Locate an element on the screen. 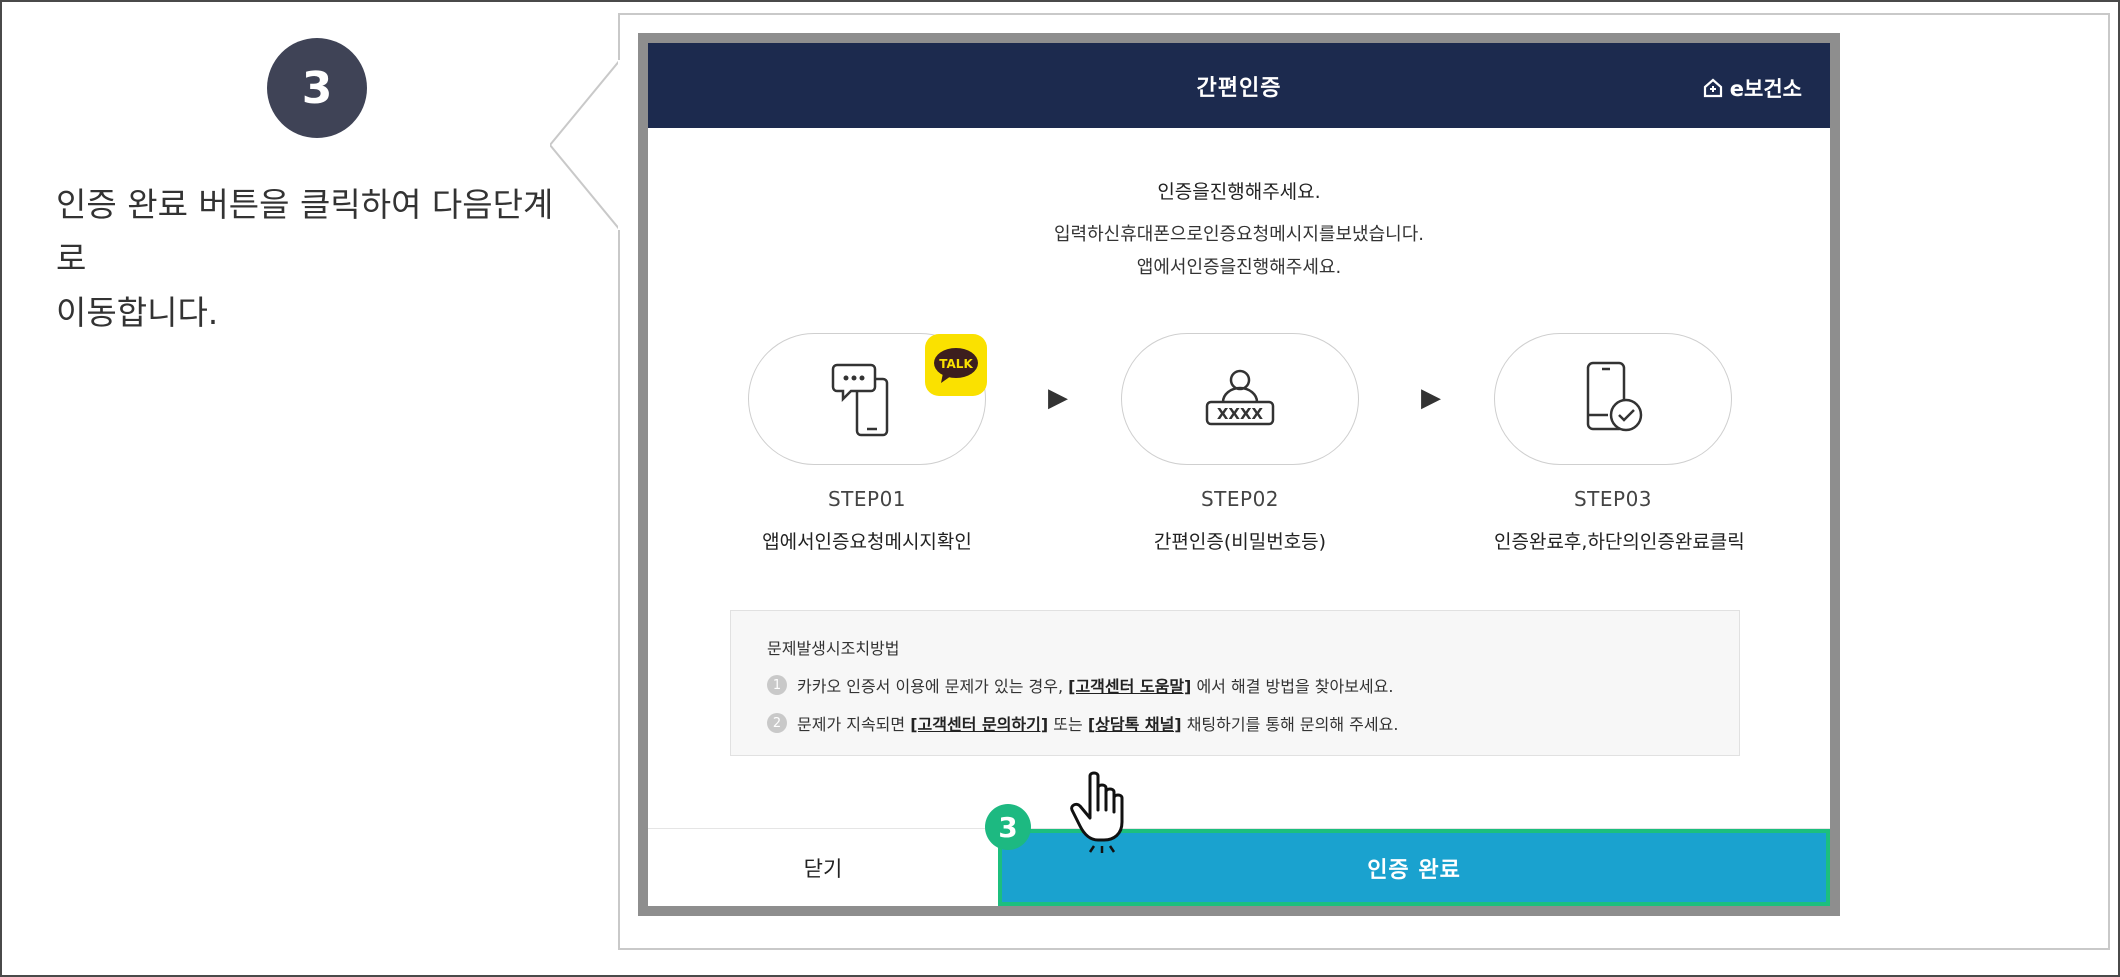  step-arrow-2: ▶ is located at coordinates (1431, 398).